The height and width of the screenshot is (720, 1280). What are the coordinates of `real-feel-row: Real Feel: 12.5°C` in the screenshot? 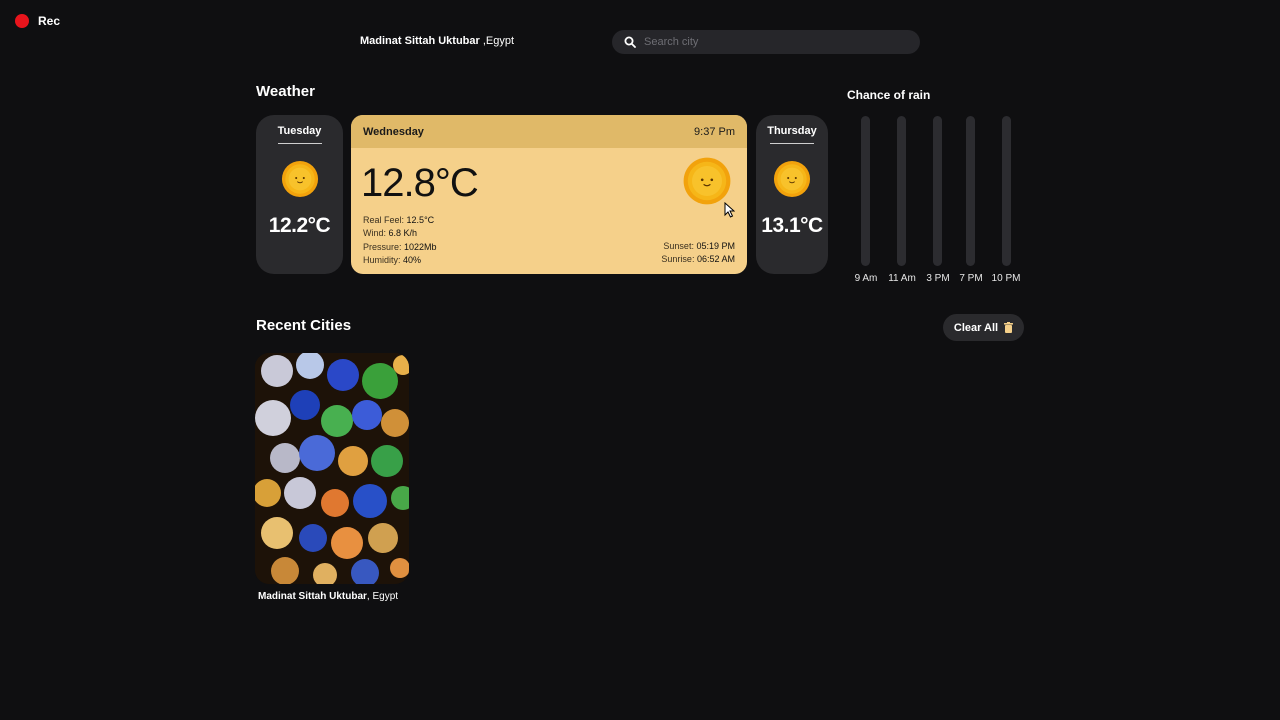 It's located at (400, 220).